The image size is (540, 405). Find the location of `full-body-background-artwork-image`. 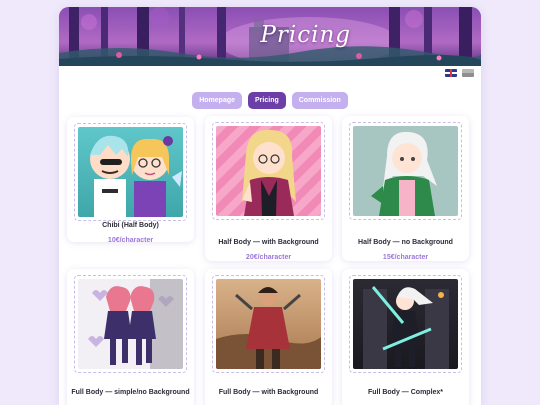

full-body-background-artwork-image is located at coordinates (268, 324).